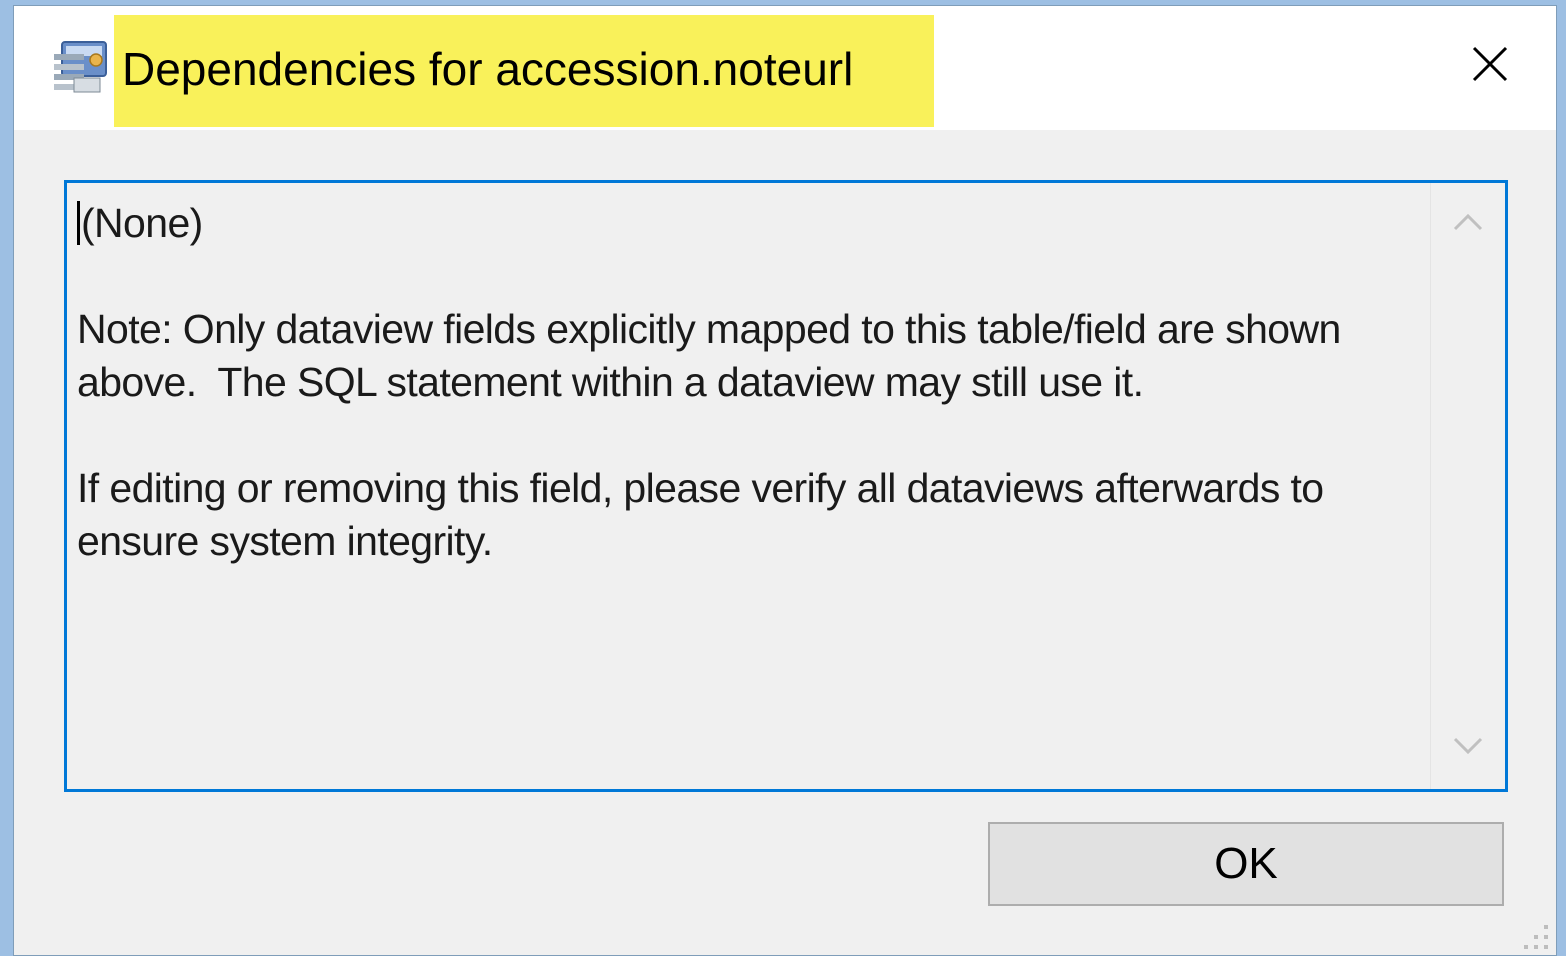 The width and height of the screenshot is (1566, 956). I want to click on scroll-up-button, so click(1468, 224).